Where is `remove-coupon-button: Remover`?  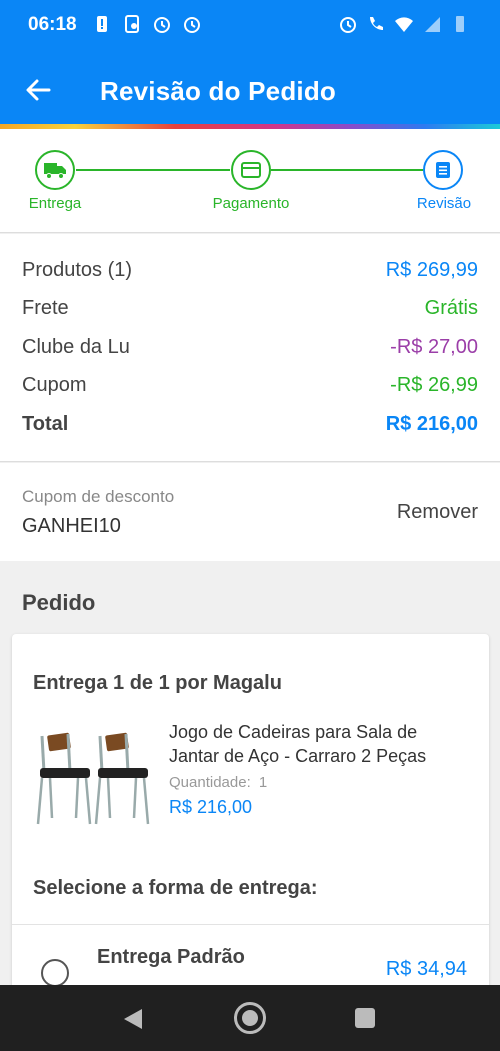
remove-coupon-button: Remover is located at coordinates (437, 512).